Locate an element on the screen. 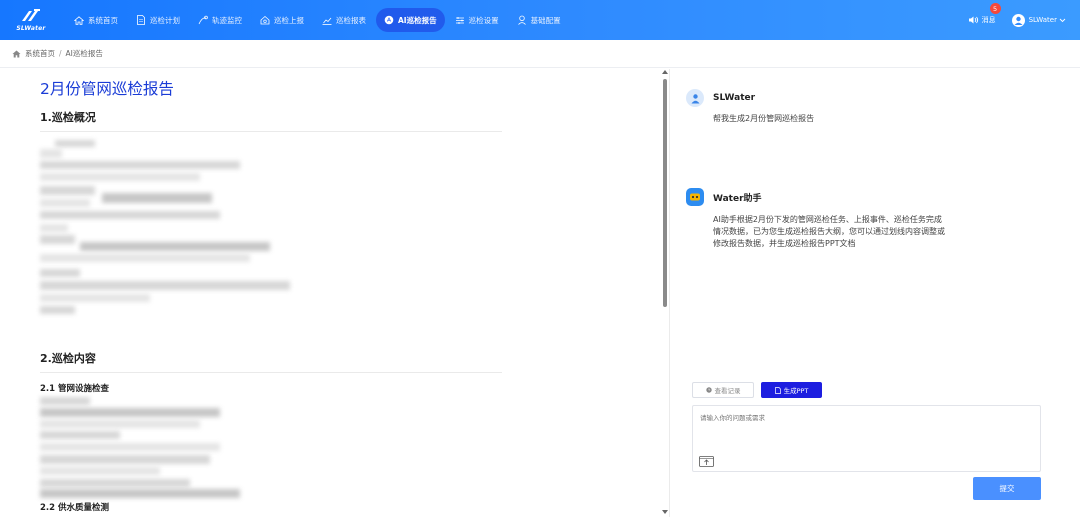 The width and height of the screenshot is (1080, 517). user-name: SLWater is located at coordinates (734, 98).